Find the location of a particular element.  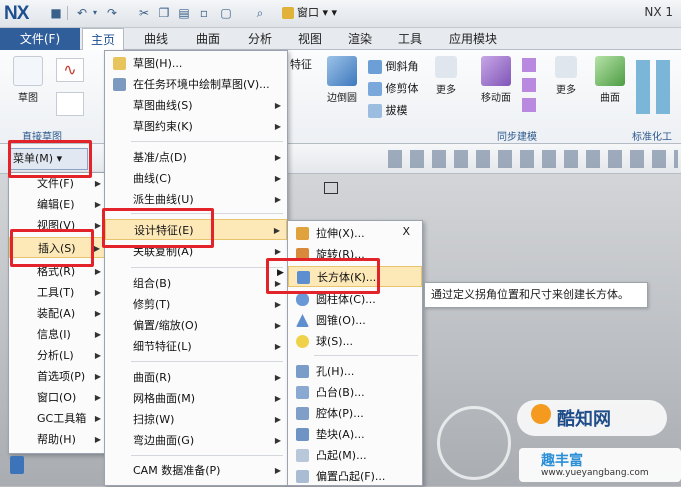

tab-tools: 工具 is located at coordinates (410, 39).